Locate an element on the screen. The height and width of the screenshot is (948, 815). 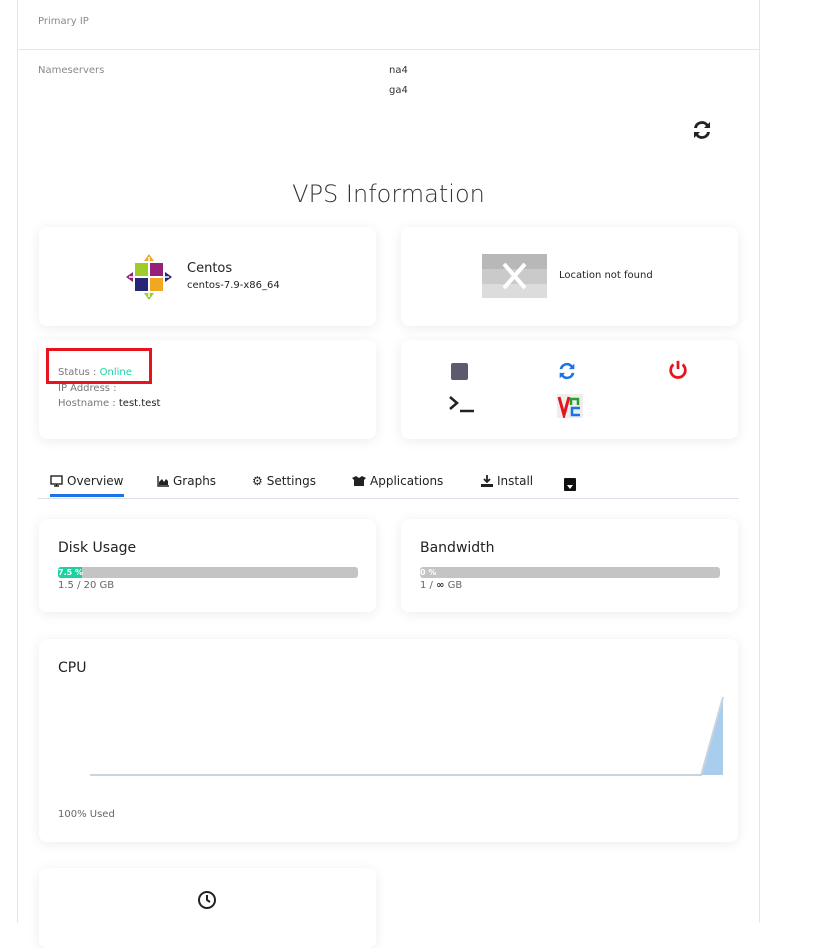
tab-graphs: Graphs is located at coordinates (186, 481).